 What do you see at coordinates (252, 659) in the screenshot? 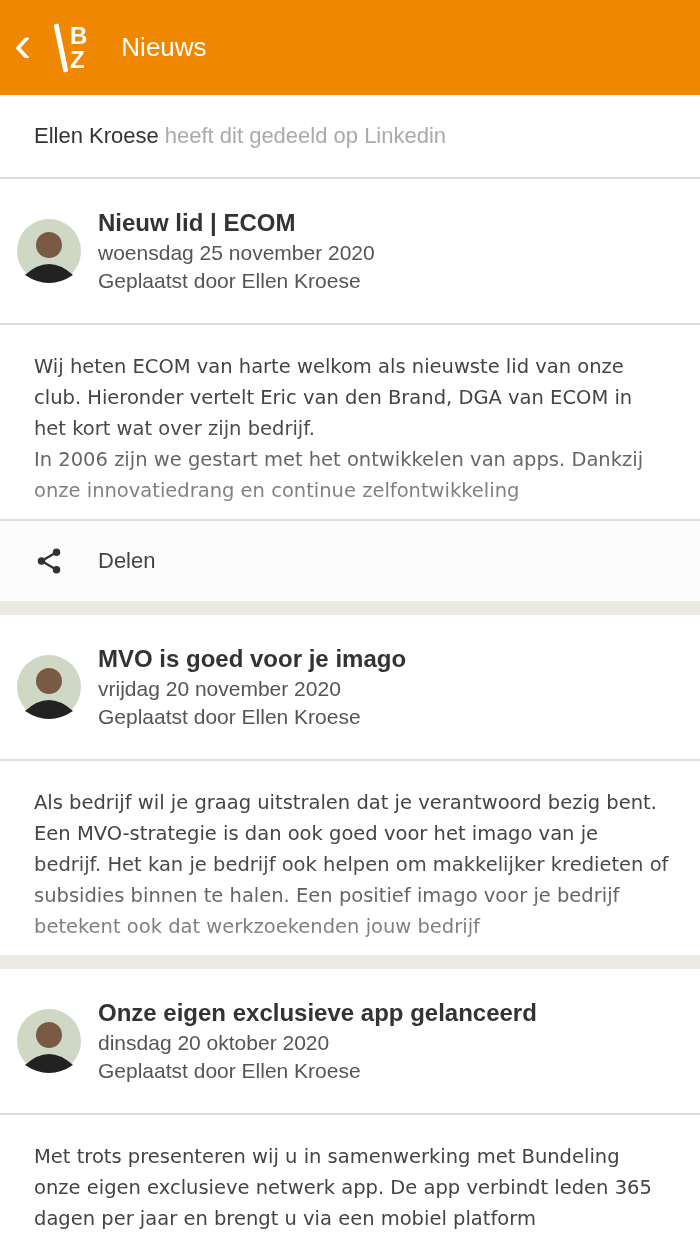
I see `post-title: MVO is goed voor je imago` at bounding box center [252, 659].